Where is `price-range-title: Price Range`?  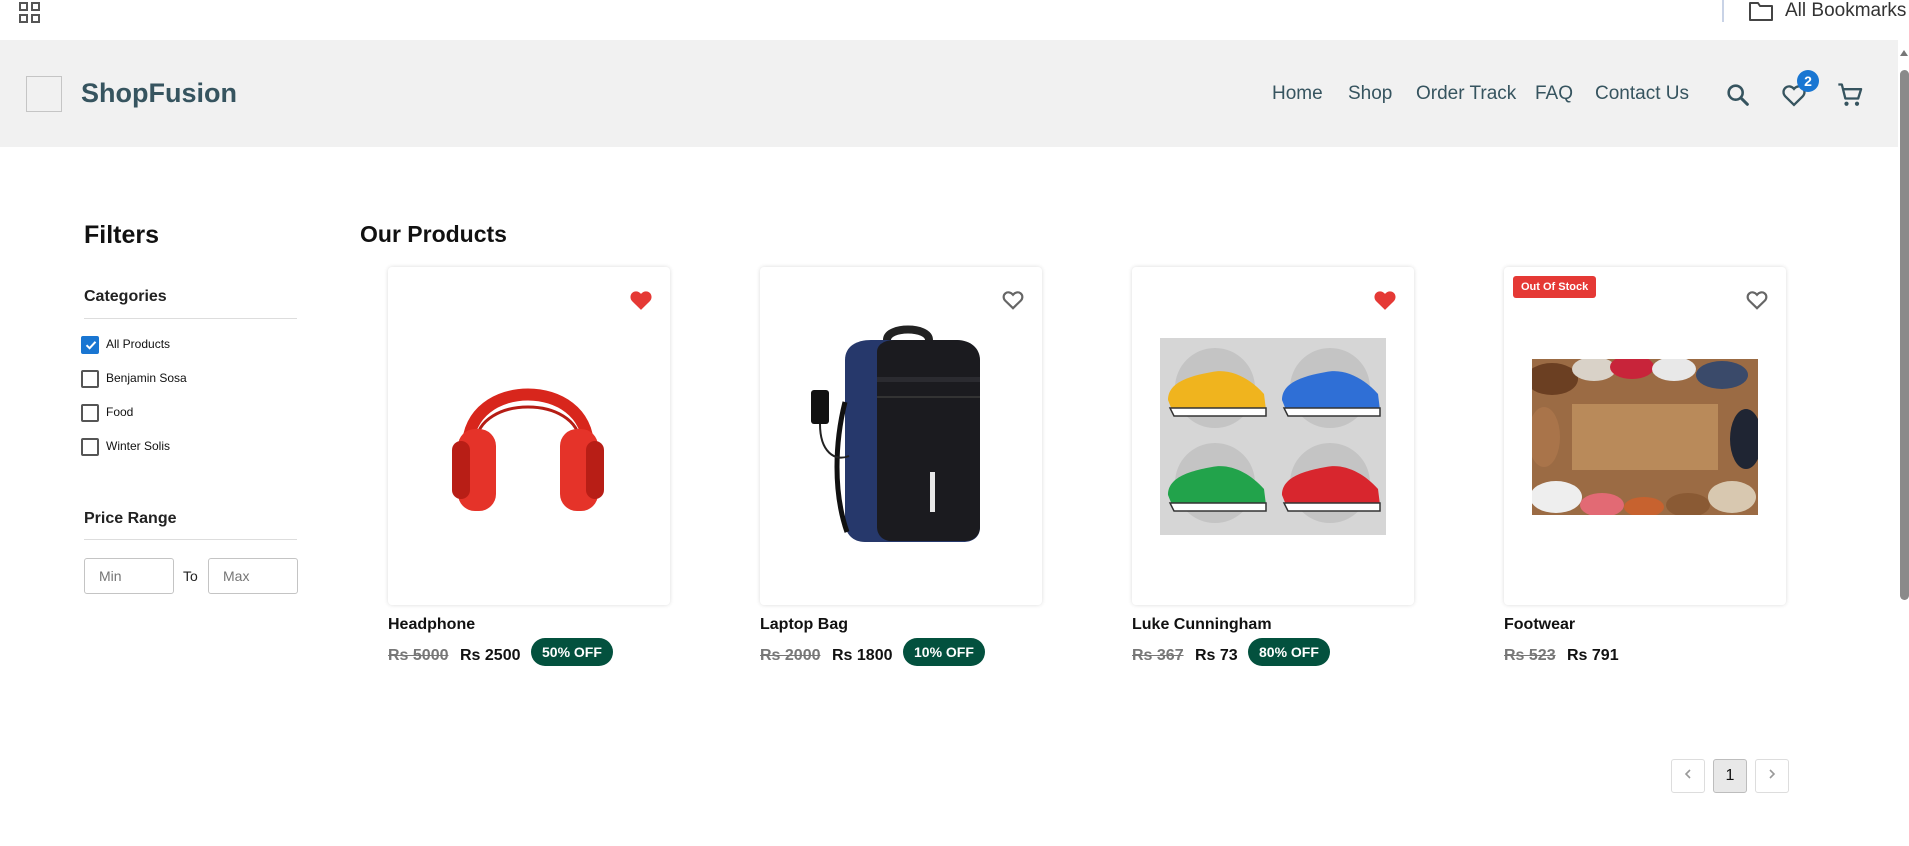 price-range-title: Price Range is located at coordinates (130, 518).